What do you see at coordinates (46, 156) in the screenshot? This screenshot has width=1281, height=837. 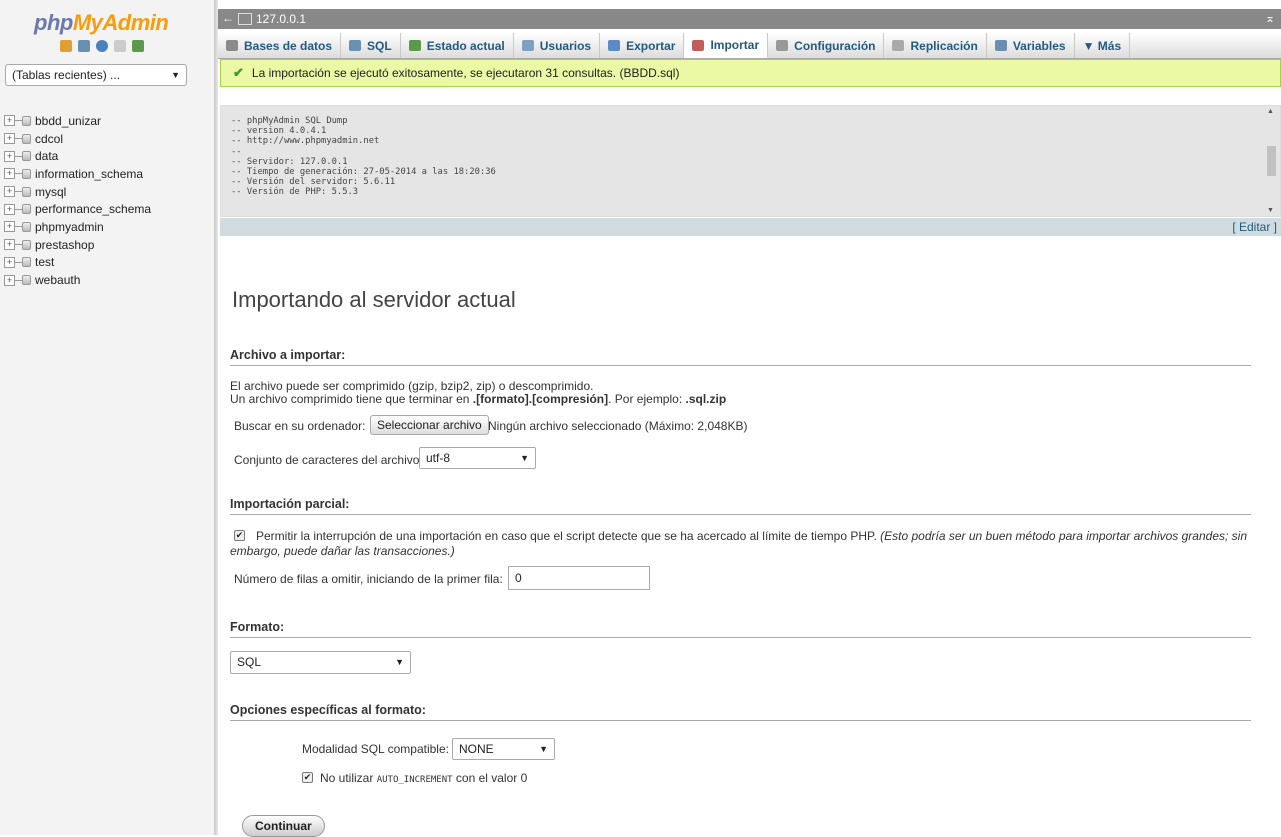 I see `database-name: data` at bounding box center [46, 156].